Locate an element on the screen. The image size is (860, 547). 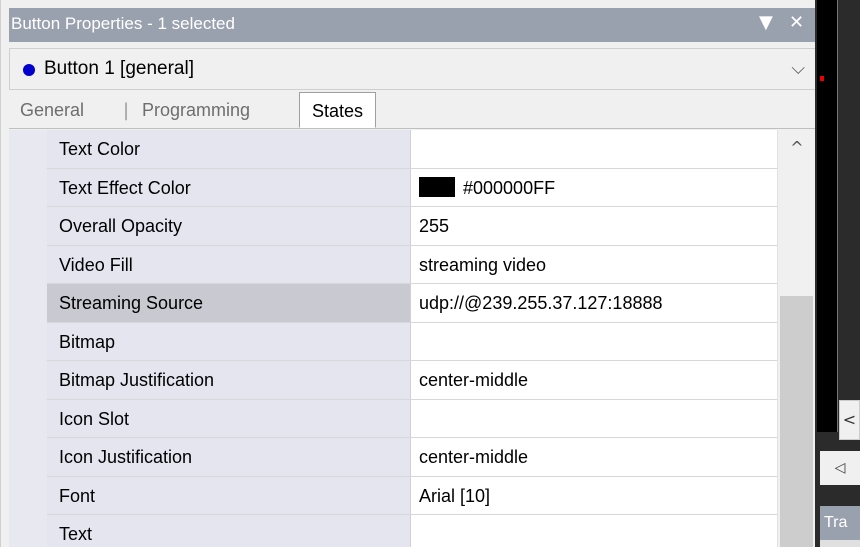
property-row: Icon Slot is located at coordinates (412, 418).